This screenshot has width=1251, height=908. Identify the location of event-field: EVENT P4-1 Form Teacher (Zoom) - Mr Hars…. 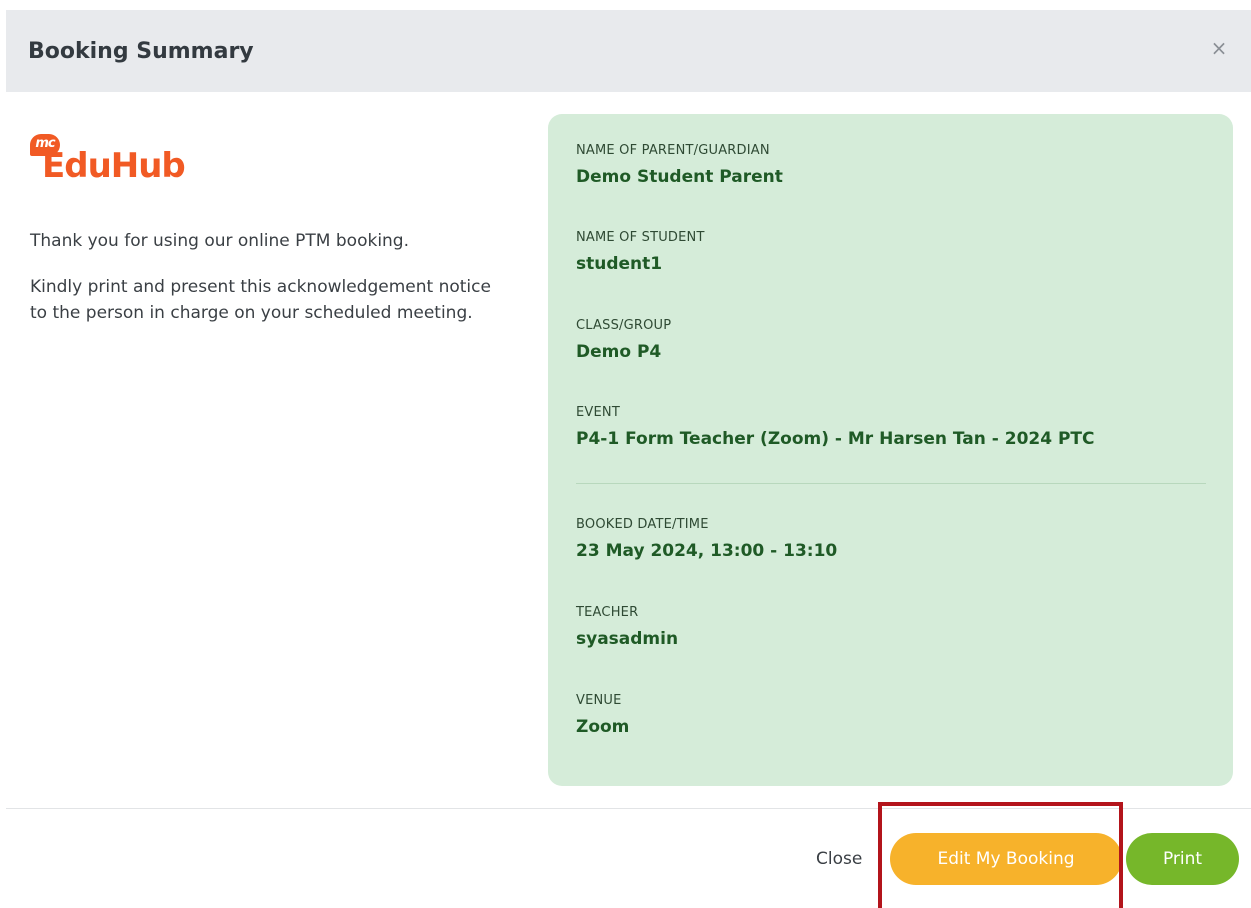
(835, 428).